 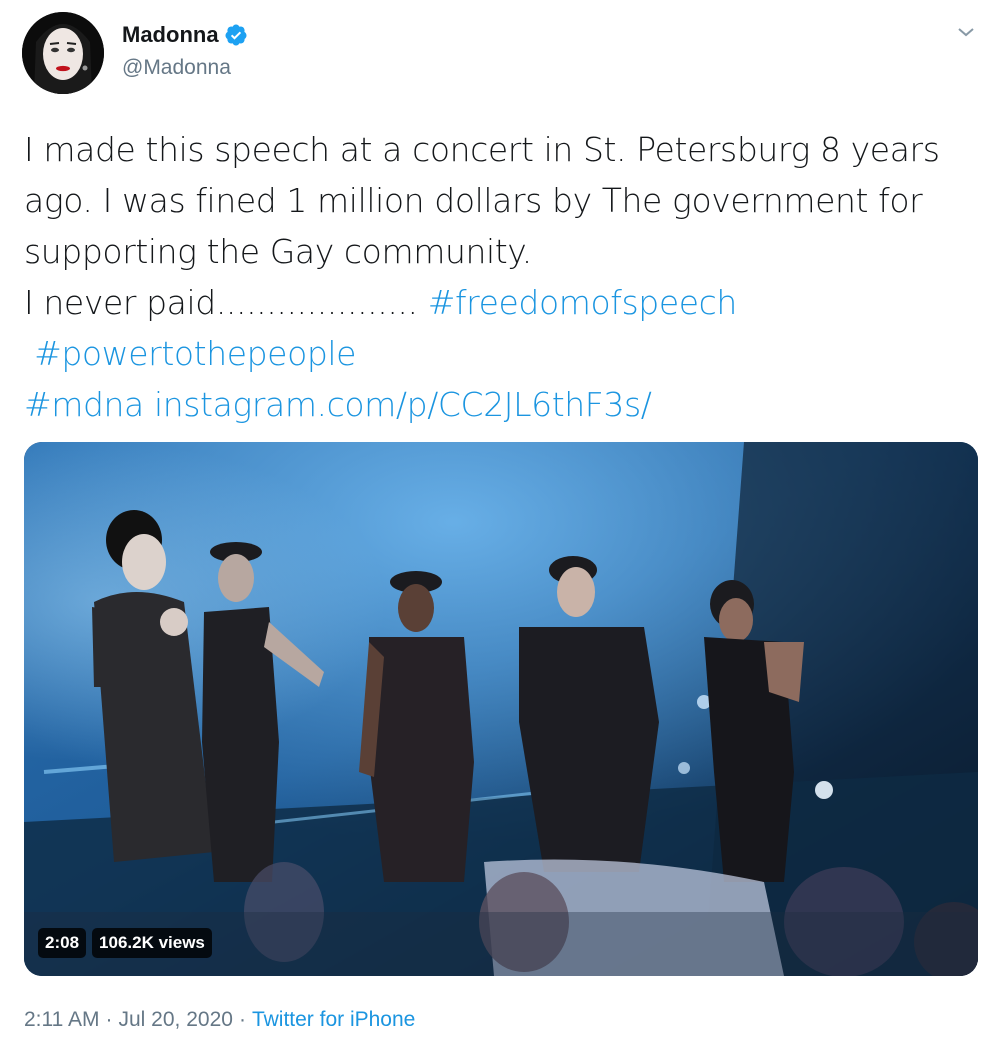 What do you see at coordinates (236, 35) in the screenshot?
I see `verified-badge-icon` at bounding box center [236, 35].